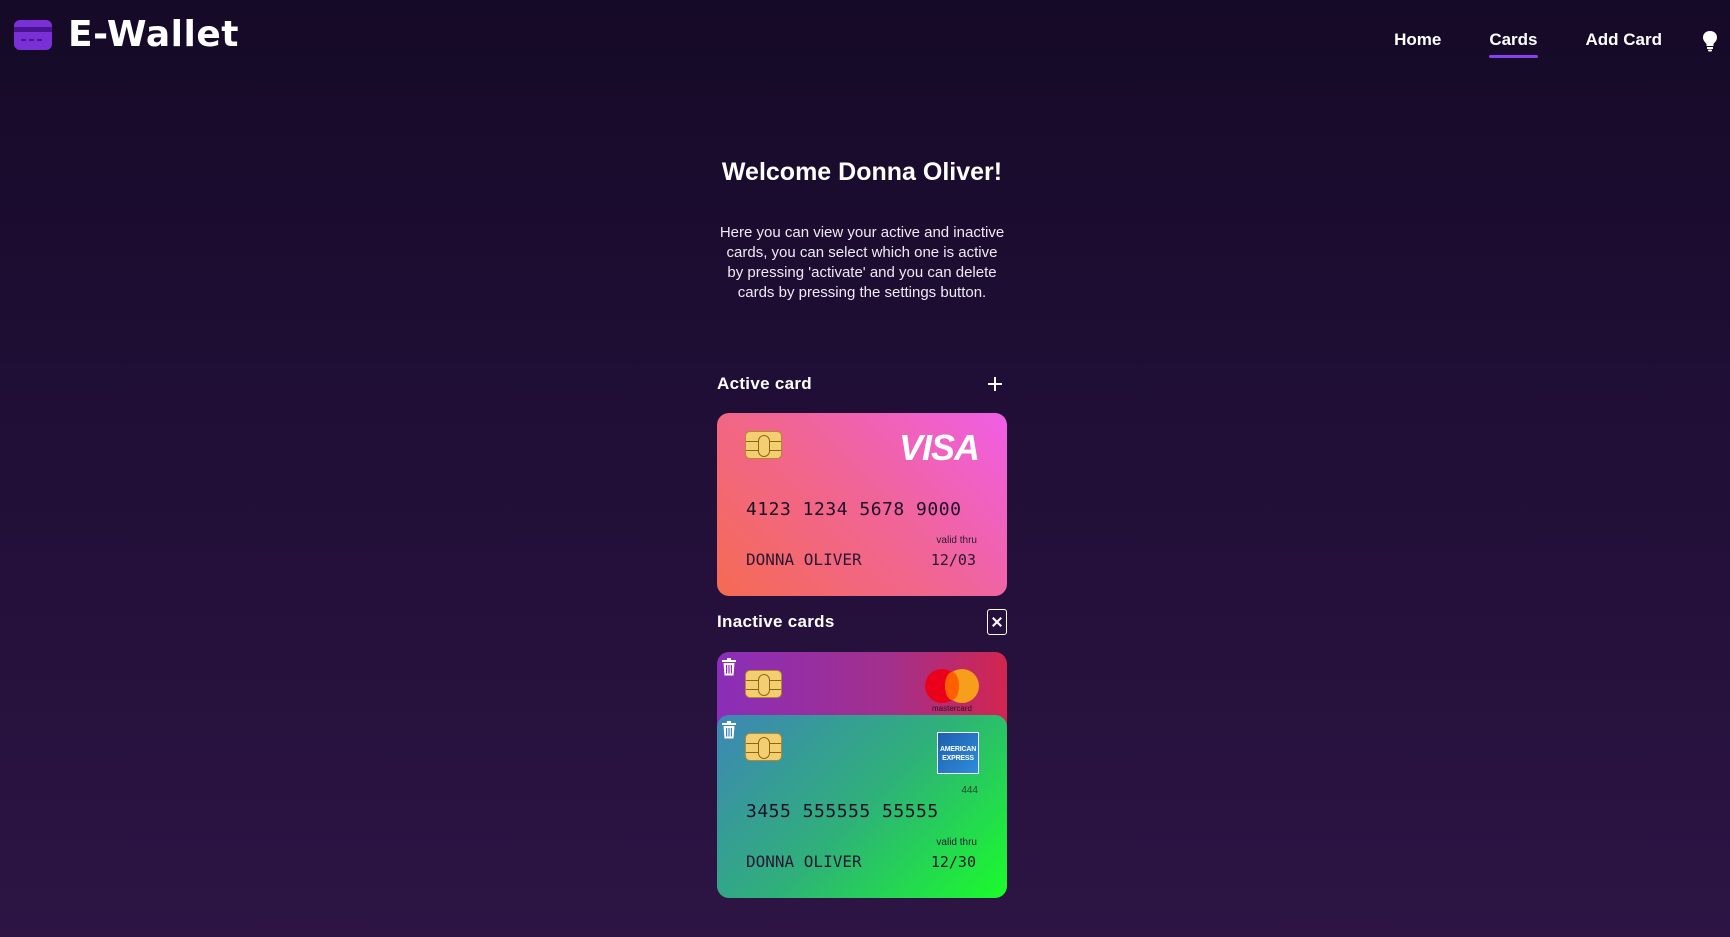 Image resolution: width=1730 pixels, height=937 pixels. I want to click on close-icon, so click(997, 622).